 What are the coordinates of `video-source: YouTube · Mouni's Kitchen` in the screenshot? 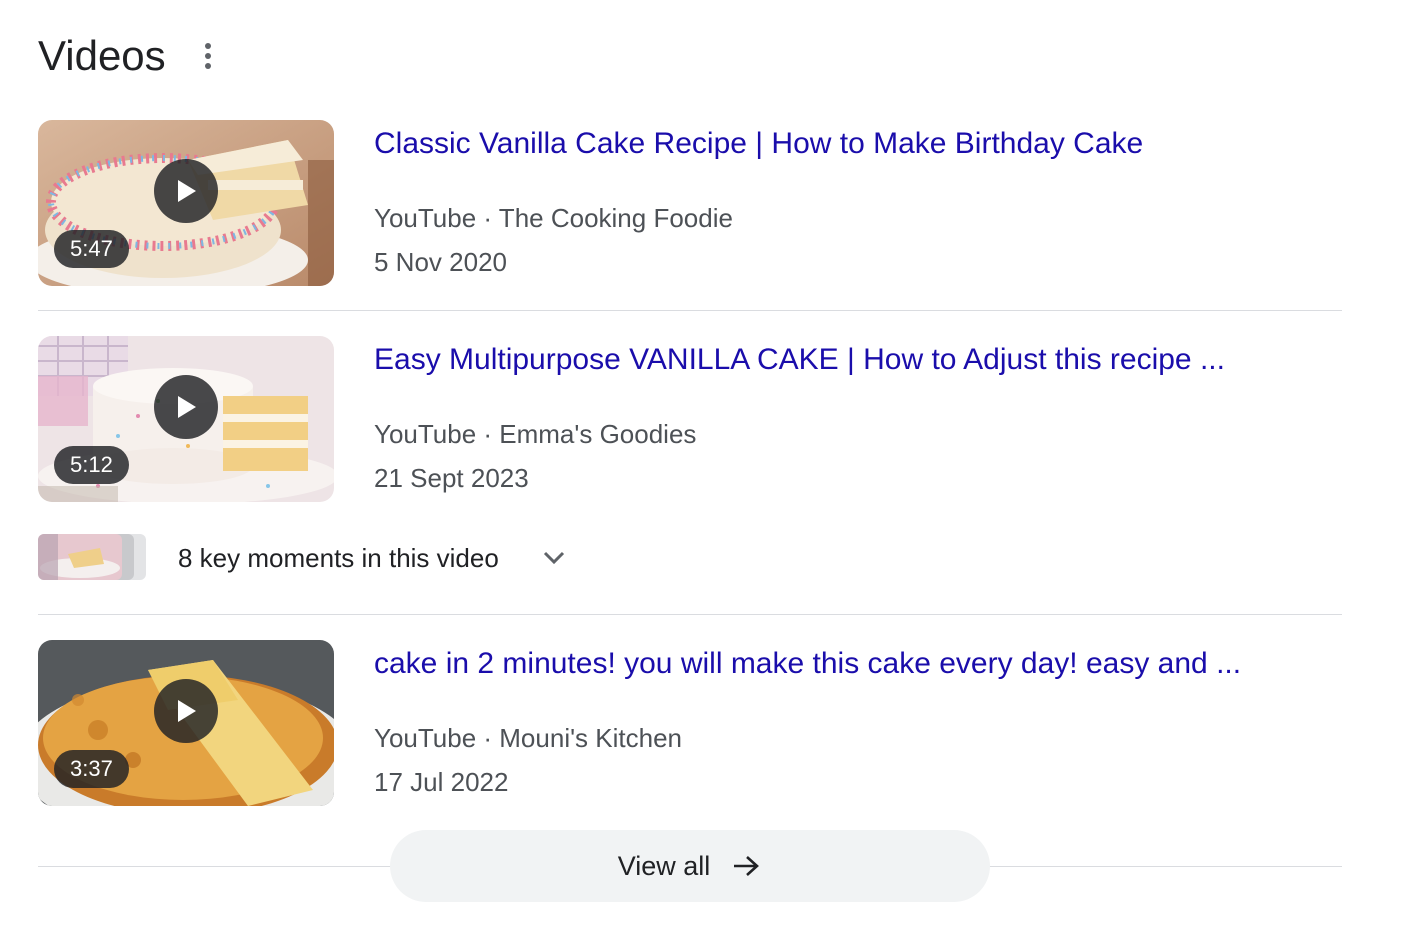 It's located at (528, 738).